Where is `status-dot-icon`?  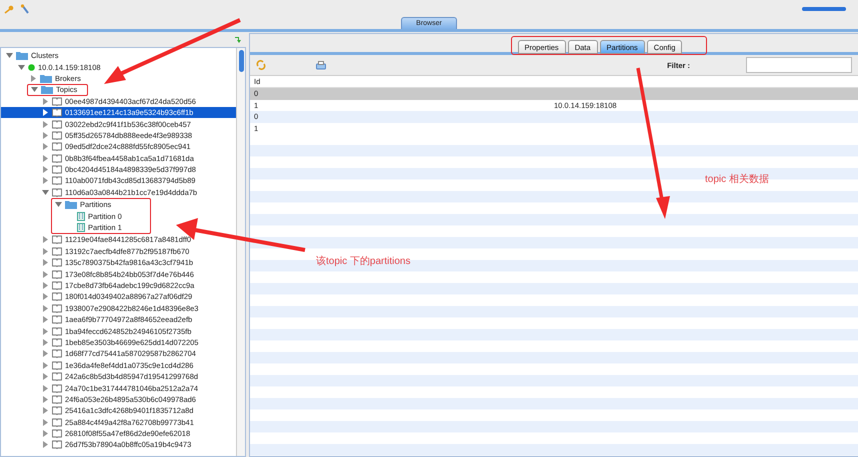
status-dot-icon is located at coordinates (31, 67).